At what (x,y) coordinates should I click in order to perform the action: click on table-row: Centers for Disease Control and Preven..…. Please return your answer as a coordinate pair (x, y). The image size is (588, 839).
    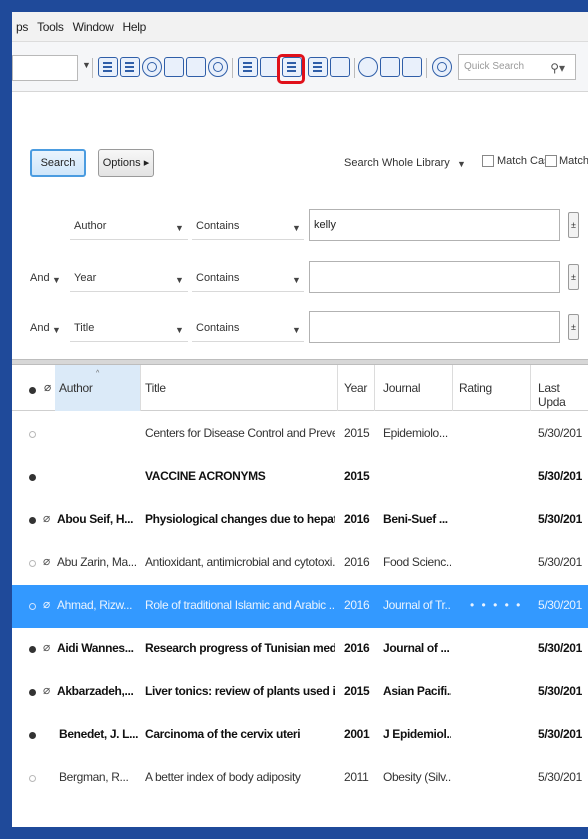
    Looking at the image, I should click on (300, 434).